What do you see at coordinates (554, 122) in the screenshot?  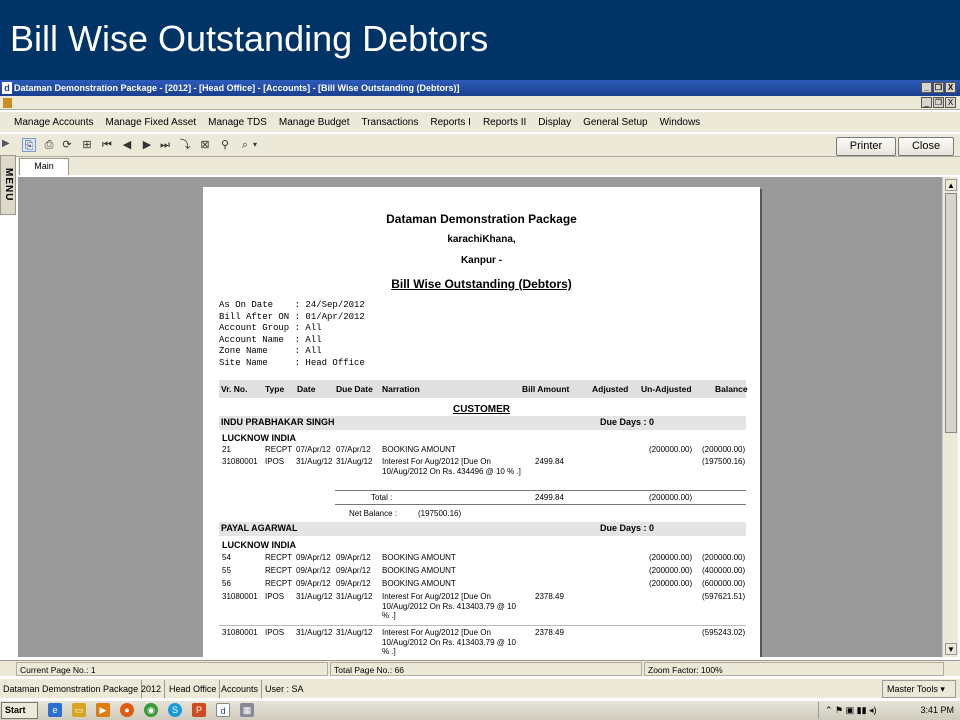 I see `menu-display: Display` at bounding box center [554, 122].